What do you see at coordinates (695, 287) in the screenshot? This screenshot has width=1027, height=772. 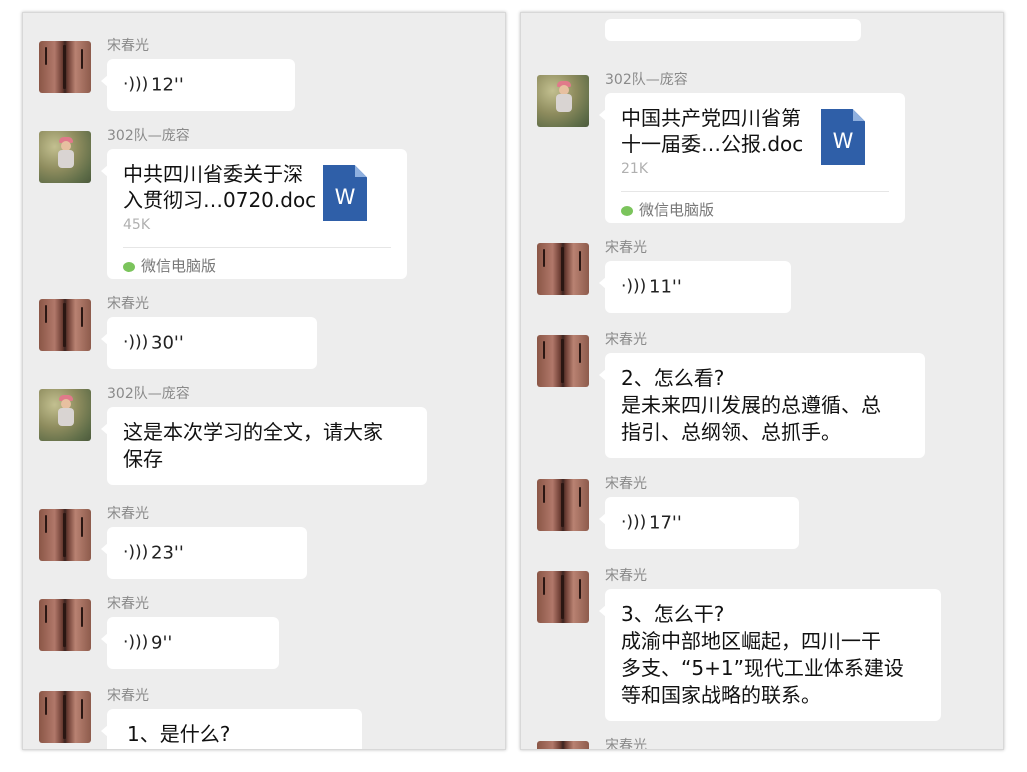 I see `voice-message-bubble: ·))) 11''` at bounding box center [695, 287].